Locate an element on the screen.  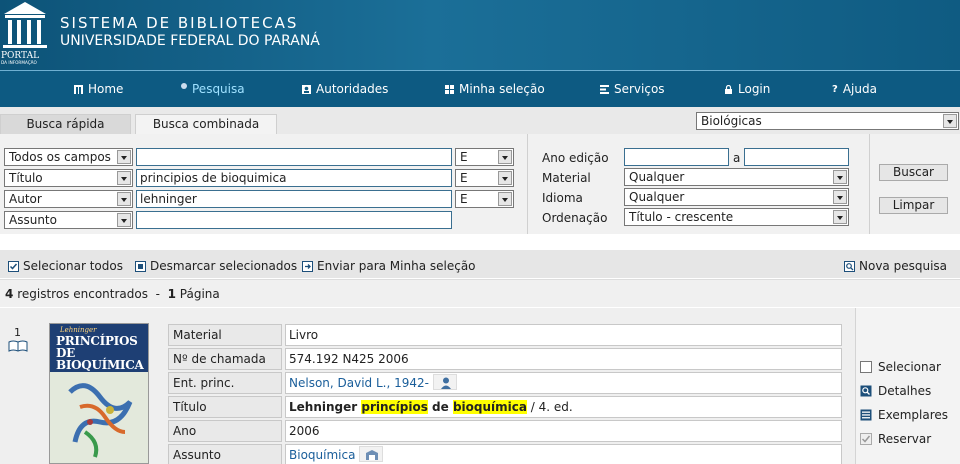
results-count-bar: 4 registros encontrados - 1 Página is located at coordinates (480, 293).